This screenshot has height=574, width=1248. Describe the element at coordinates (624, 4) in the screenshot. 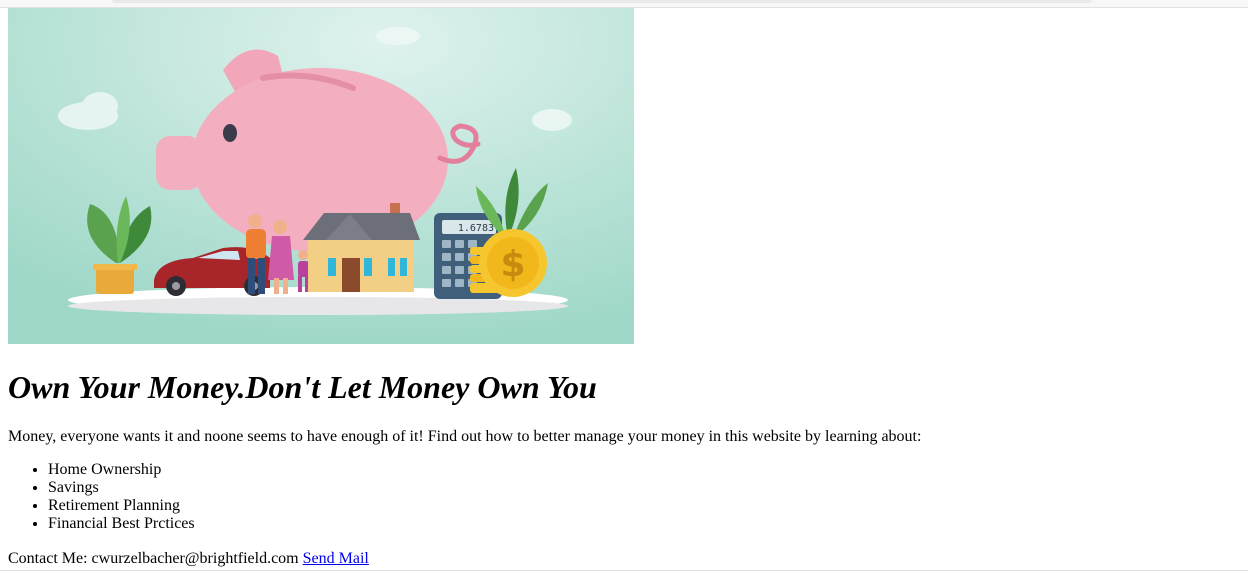

I see `browser-top-edge` at that location.